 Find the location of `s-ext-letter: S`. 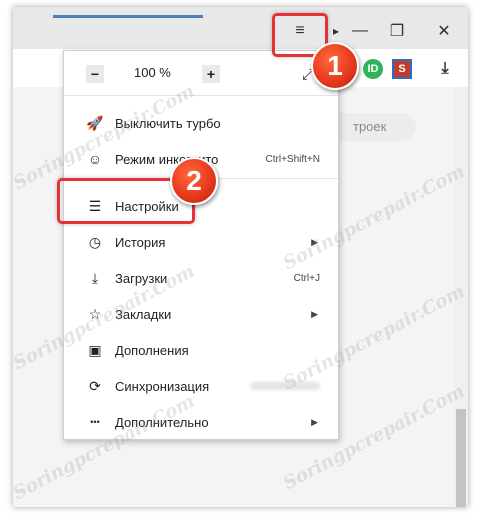

s-ext-letter: S is located at coordinates (402, 69).